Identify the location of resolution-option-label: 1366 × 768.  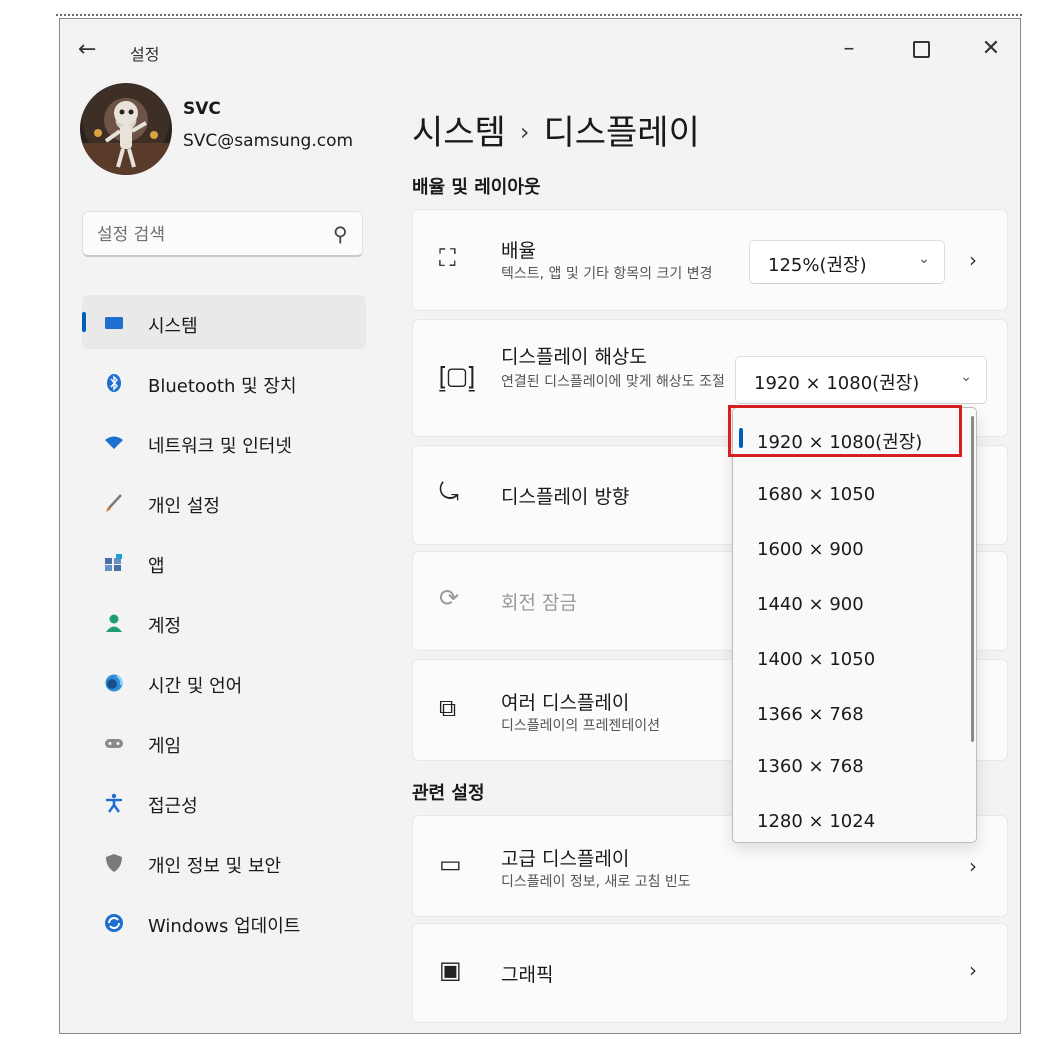
(810, 714).